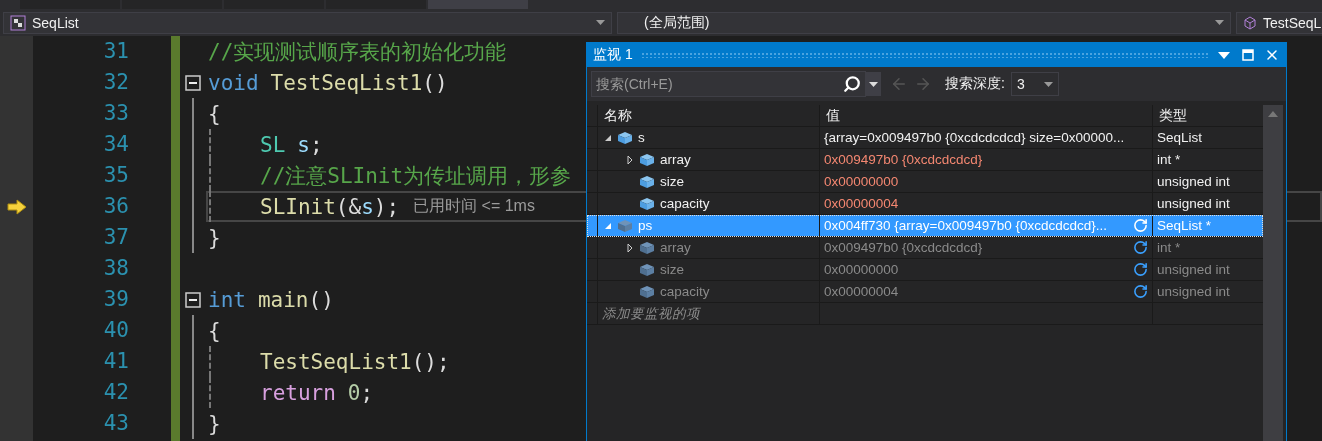 This screenshot has width=1322, height=441. Describe the element at coordinates (925, 292) in the screenshot. I see `watch-row: capacity 0x00000004 unsigned int` at that location.